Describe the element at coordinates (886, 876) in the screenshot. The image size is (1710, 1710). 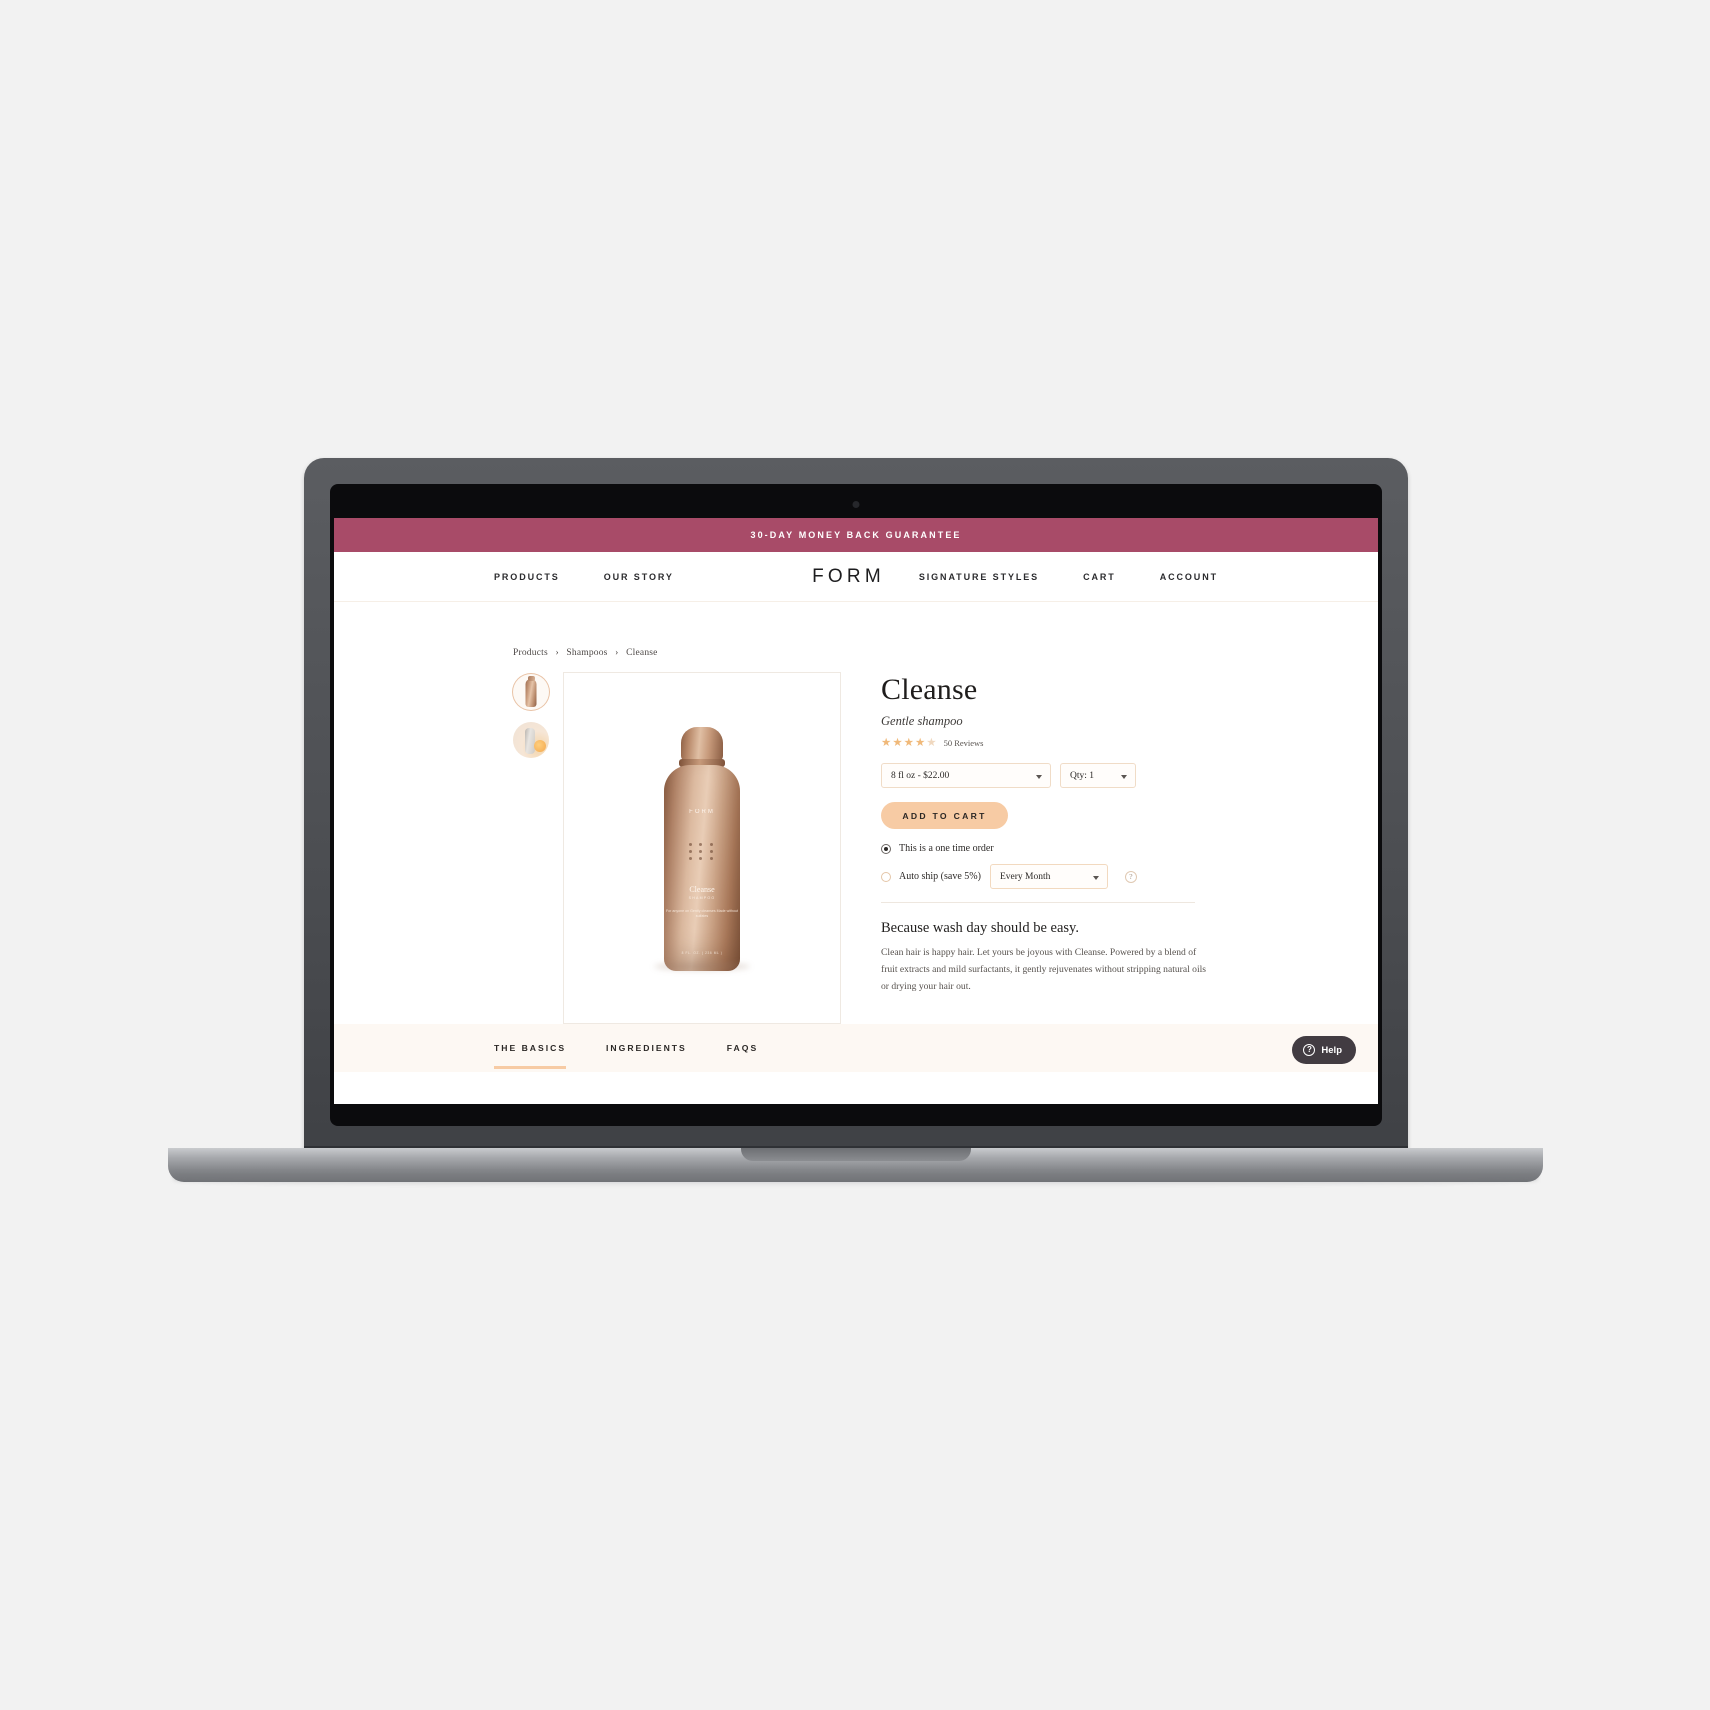
I see `radio-auto-ship` at that location.